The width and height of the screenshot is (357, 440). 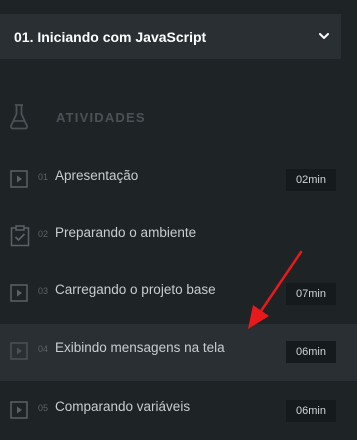 I want to click on section-label: ATIVIDADES, so click(x=101, y=117).